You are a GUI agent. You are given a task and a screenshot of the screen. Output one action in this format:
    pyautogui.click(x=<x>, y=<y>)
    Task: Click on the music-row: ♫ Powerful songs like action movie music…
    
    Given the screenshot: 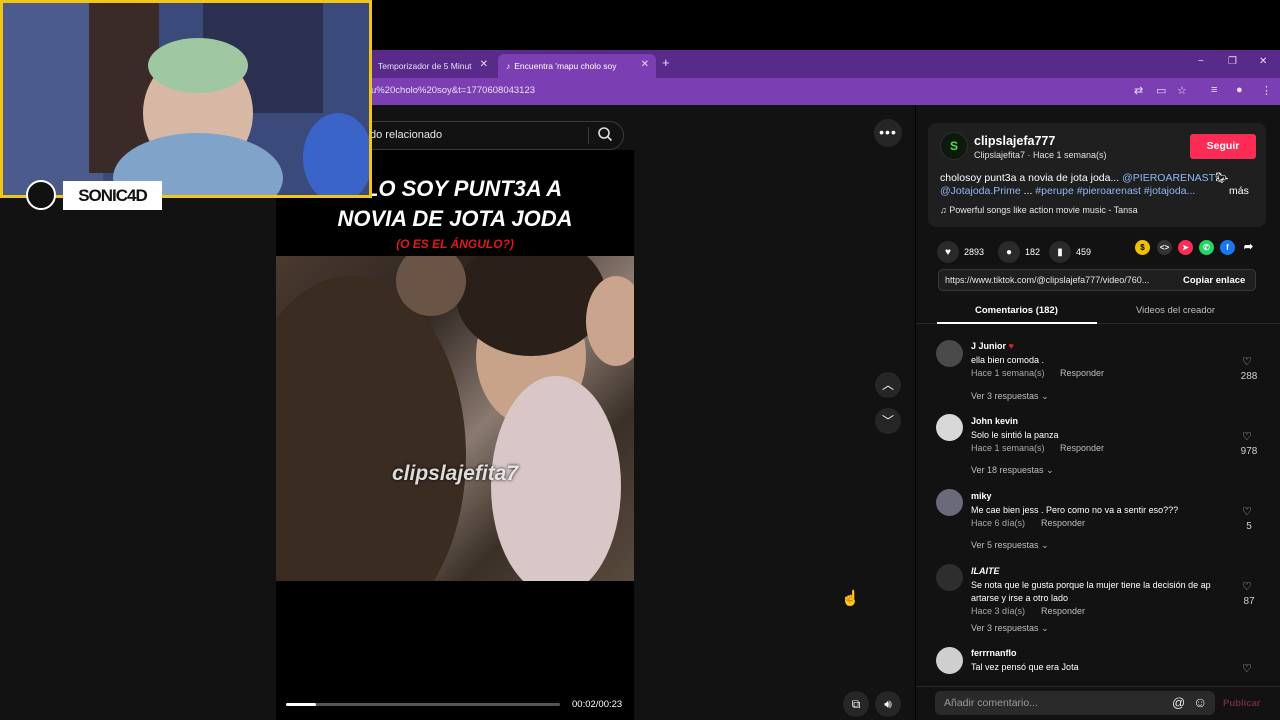 What is the action you would take?
    pyautogui.click(x=1039, y=210)
    